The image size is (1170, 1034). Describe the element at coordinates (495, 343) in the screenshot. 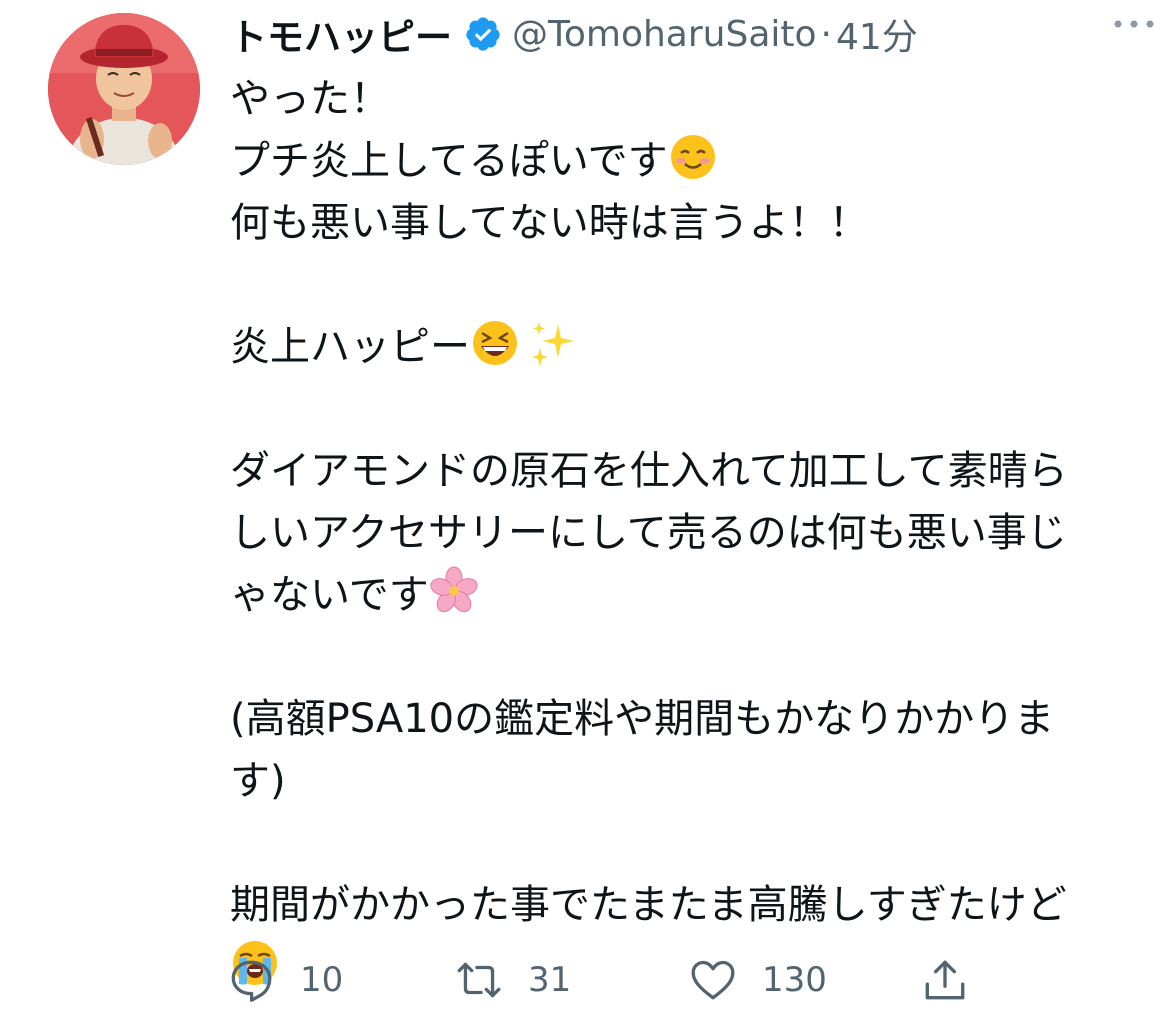

I see `grinning-squinting-face-icon` at that location.